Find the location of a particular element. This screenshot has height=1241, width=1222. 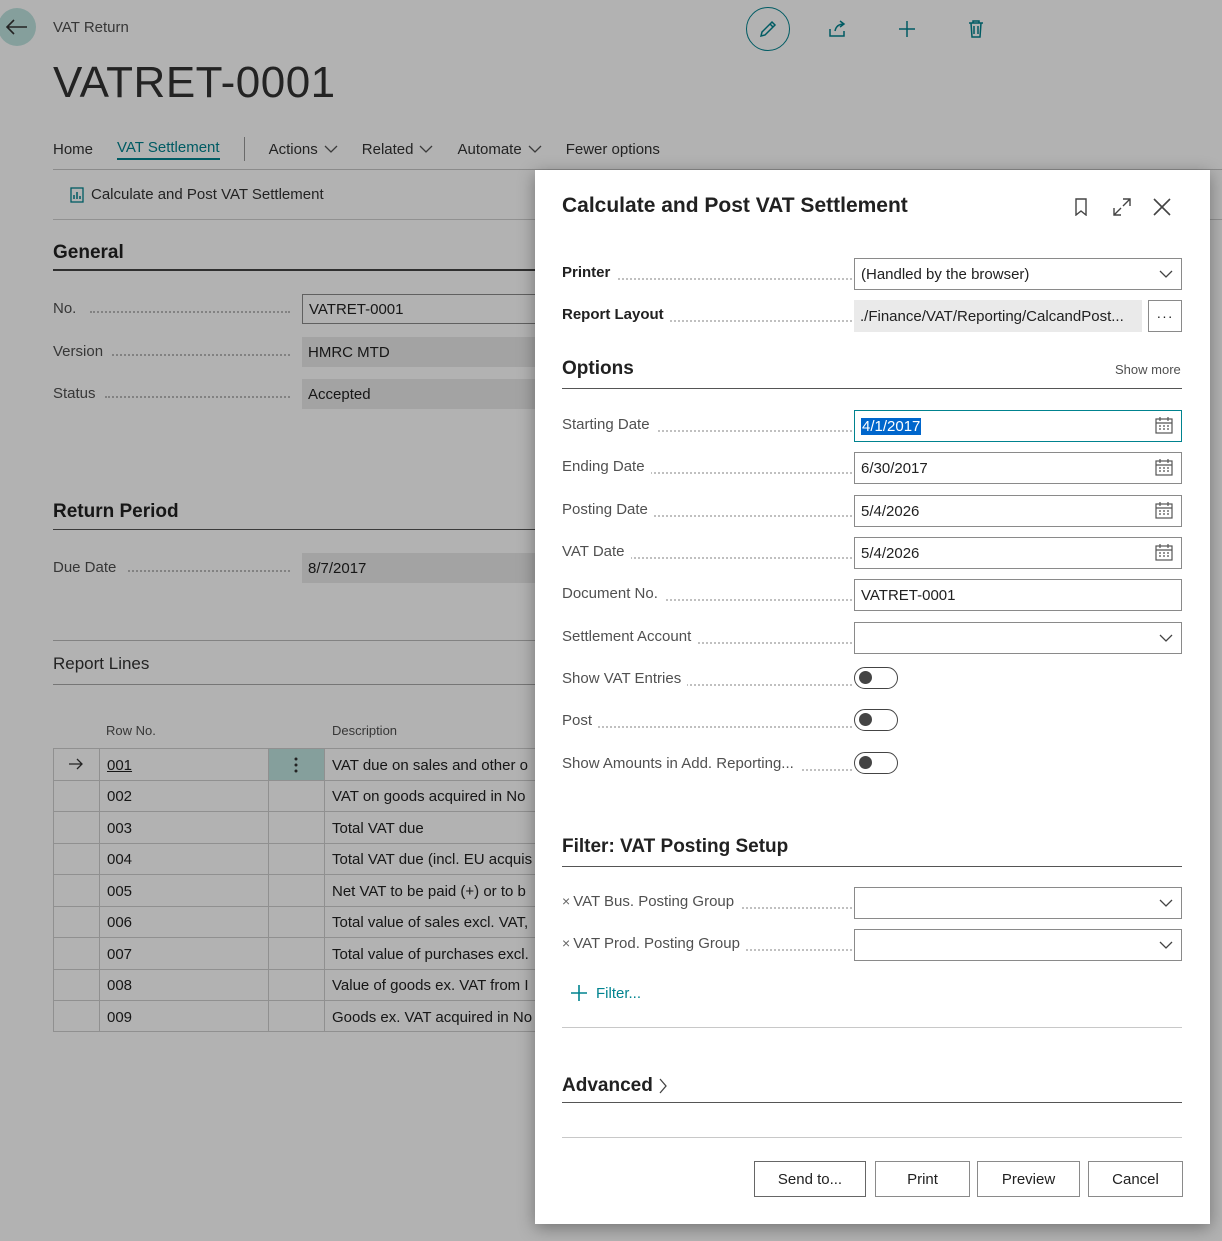

dot-leader is located at coordinates (707, 727).